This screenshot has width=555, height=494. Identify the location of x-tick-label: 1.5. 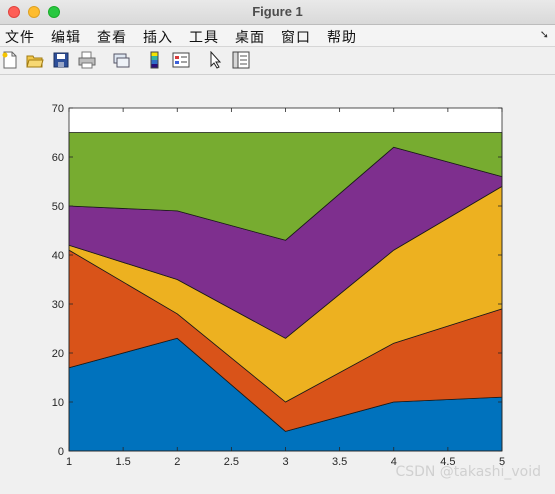
(122, 462).